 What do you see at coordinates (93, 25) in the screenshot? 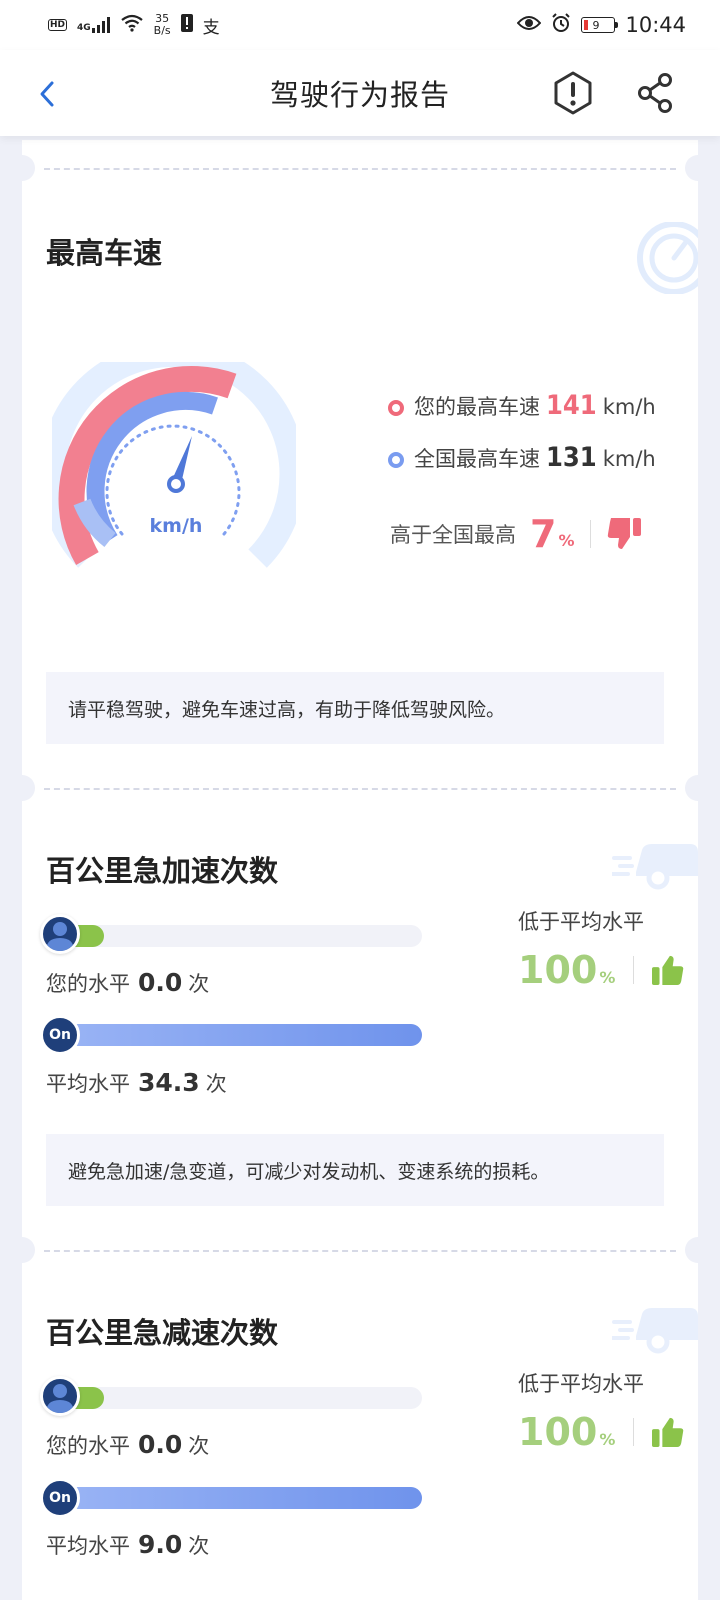
I see `signal-icon: 4G` at bounding box center [93, 25].